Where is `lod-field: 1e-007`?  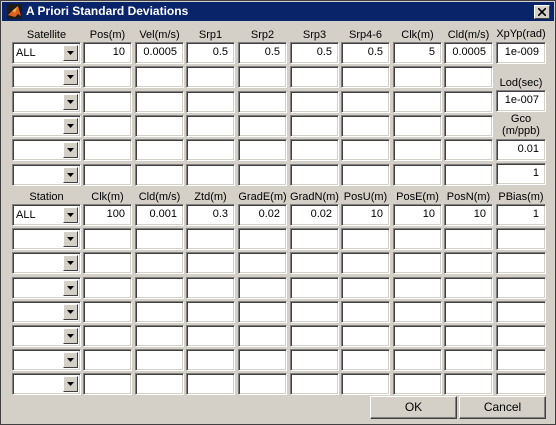
lod-field: 1e-007 is located at coordinates (521, 101).